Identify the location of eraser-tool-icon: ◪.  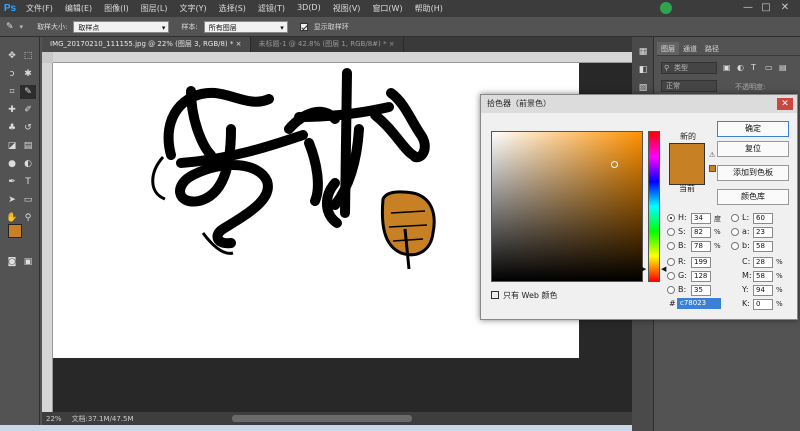
(12, 146).